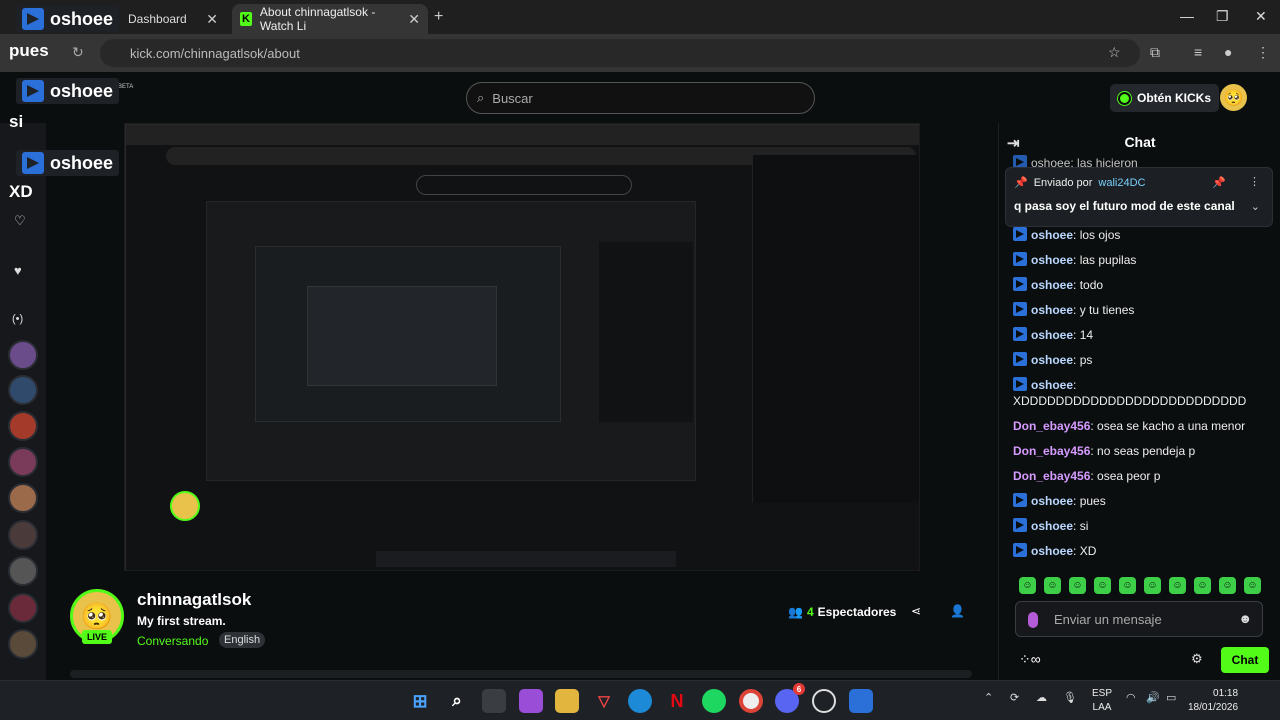 The image size is (1280, 720). I want to click on mod-logo-icon, so click(33, 163).